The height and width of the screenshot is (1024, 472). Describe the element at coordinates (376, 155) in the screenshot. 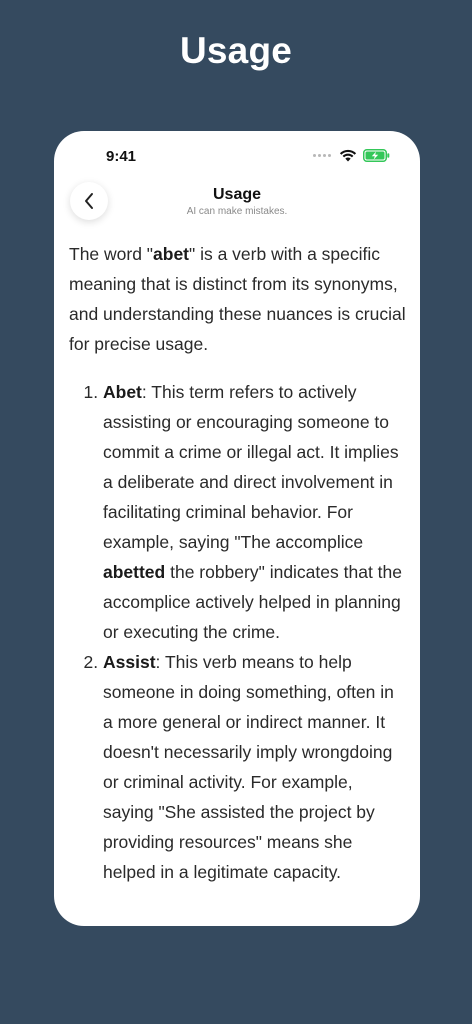

I see `battery-charging-icon` at that location.